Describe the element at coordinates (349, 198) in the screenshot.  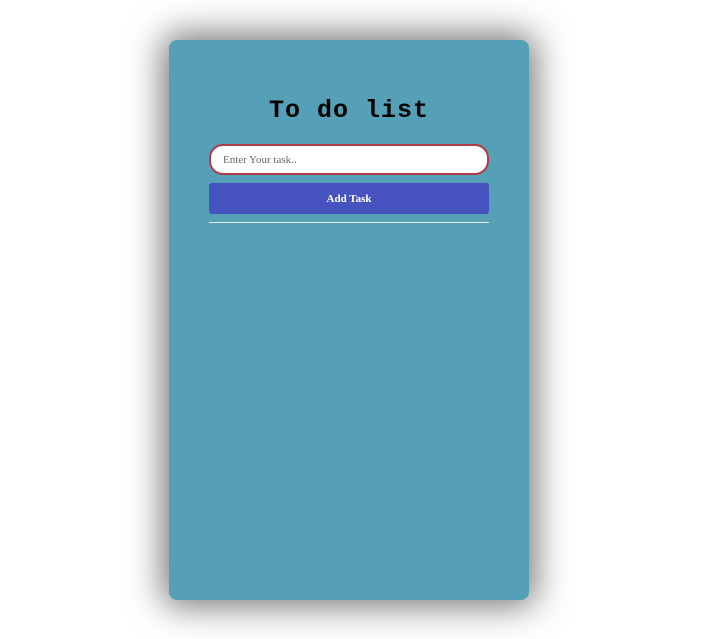
I see `add-task-button: Add Task` at that location.